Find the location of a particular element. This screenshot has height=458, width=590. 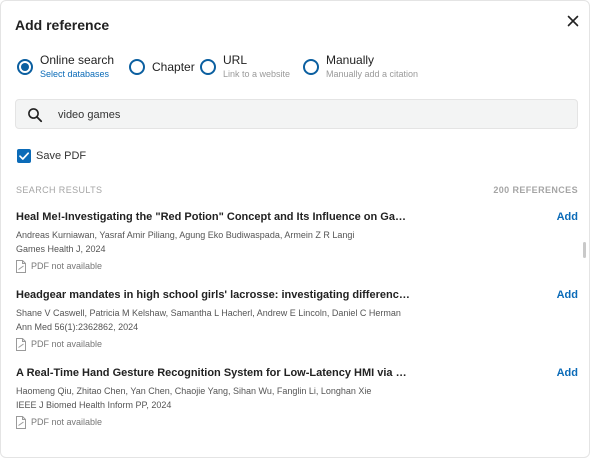

result-journal: Ann Med 56(1):2362862, 2024 is located at coordinates (77, 327).